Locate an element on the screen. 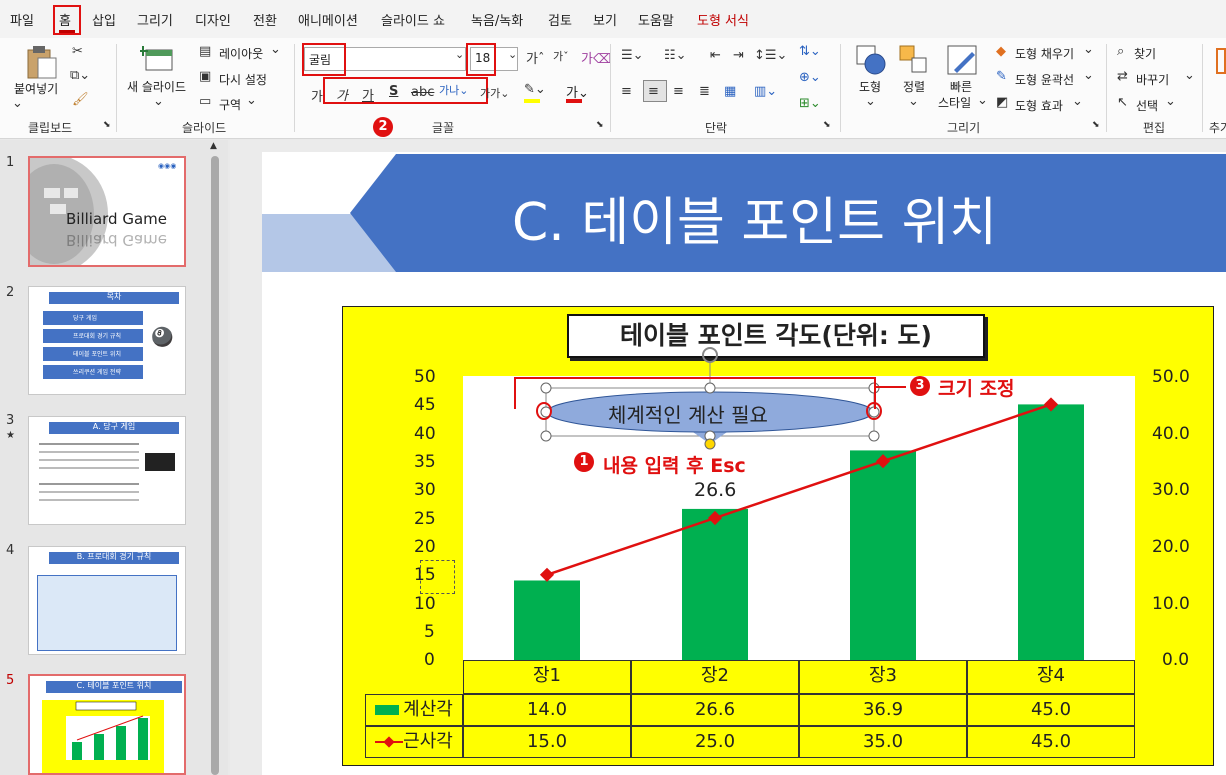 The height and width of the screenshot is (775, 1226). legend-label: 근사각 is located at coordinates (428, 741).